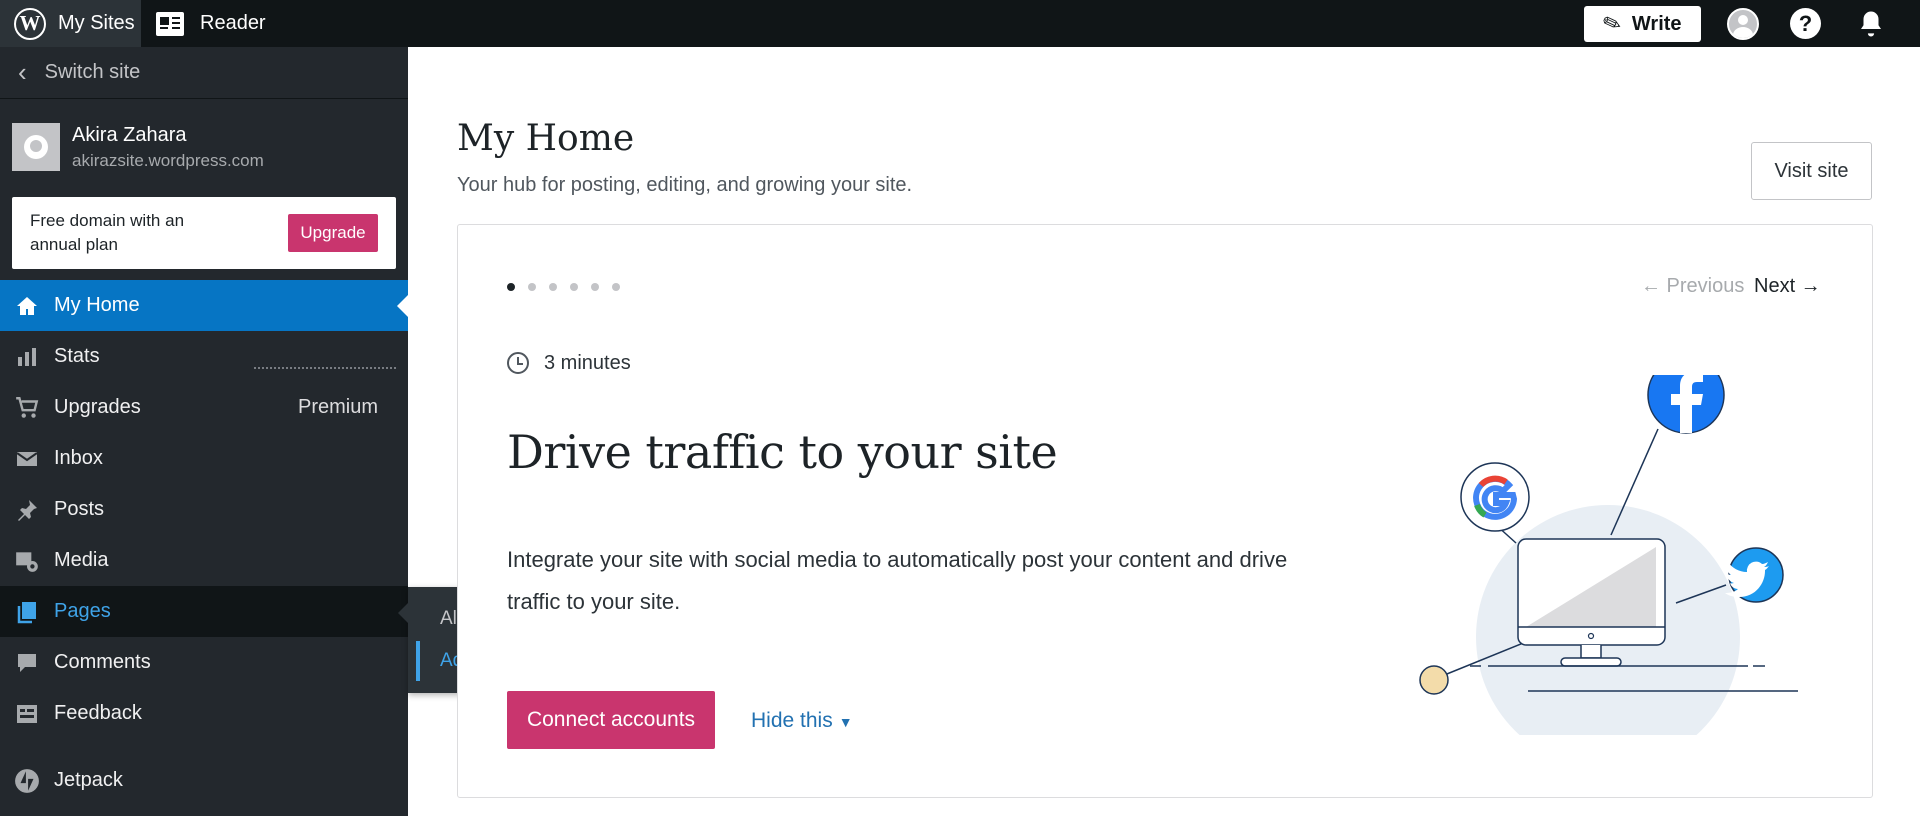 The image size is (1920, 816). What do you see at coordinates (82, 611) in the screenshot?
I see `sidebar-item-label: Pages` at bounding box center [82, 611].